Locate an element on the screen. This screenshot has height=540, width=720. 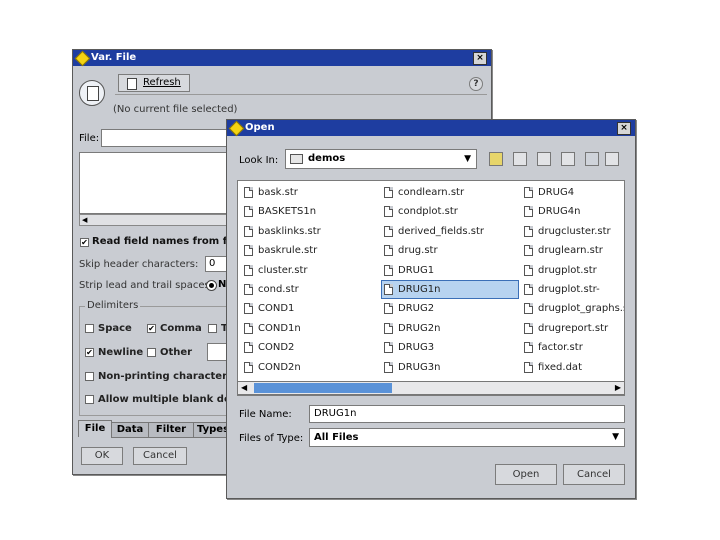
file-list-item: COND1n is located at coordinates (310, 328).